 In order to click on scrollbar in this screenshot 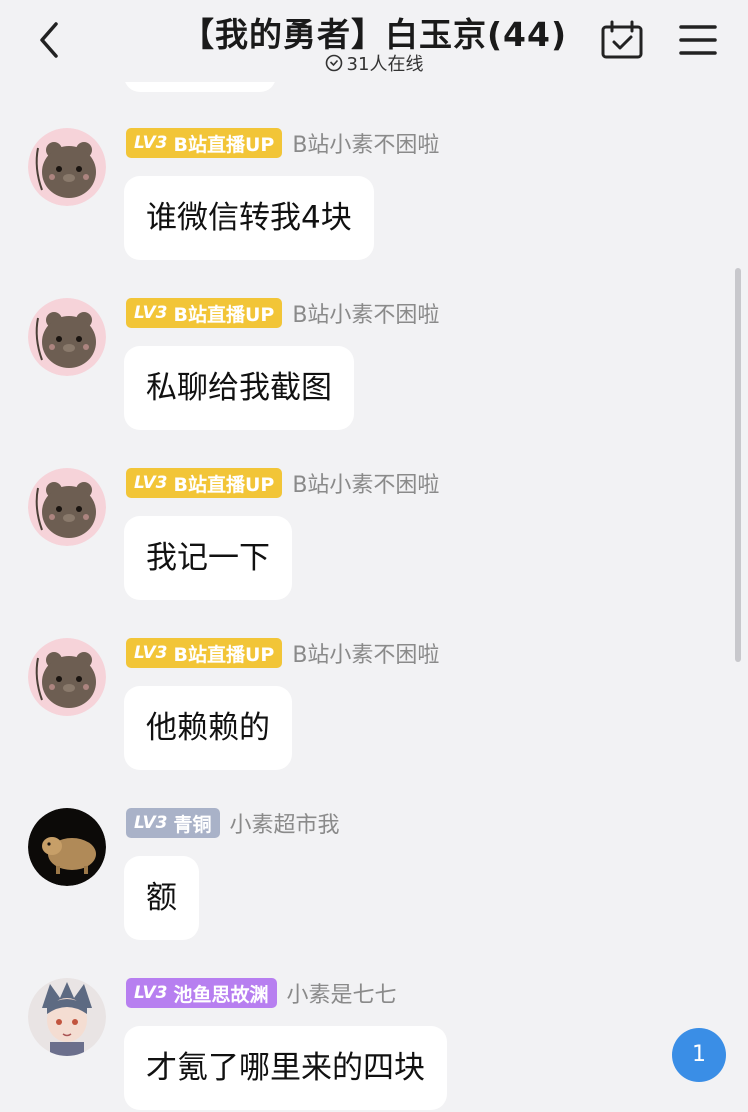, I will do `click(738, 465)`.